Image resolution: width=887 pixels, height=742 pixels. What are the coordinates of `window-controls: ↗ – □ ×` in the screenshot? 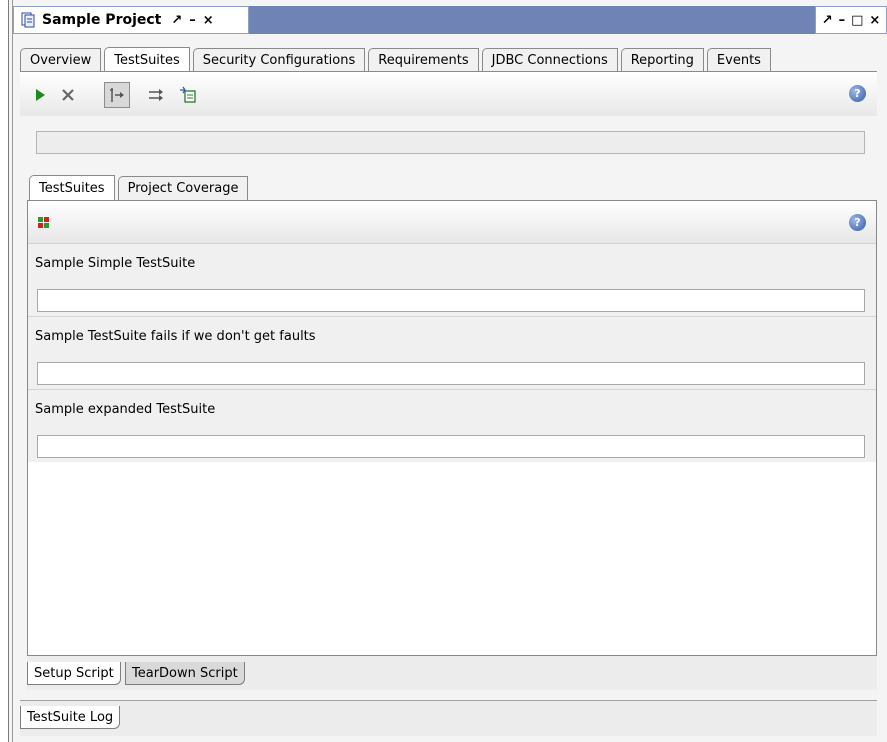 It's located at (851, 20).